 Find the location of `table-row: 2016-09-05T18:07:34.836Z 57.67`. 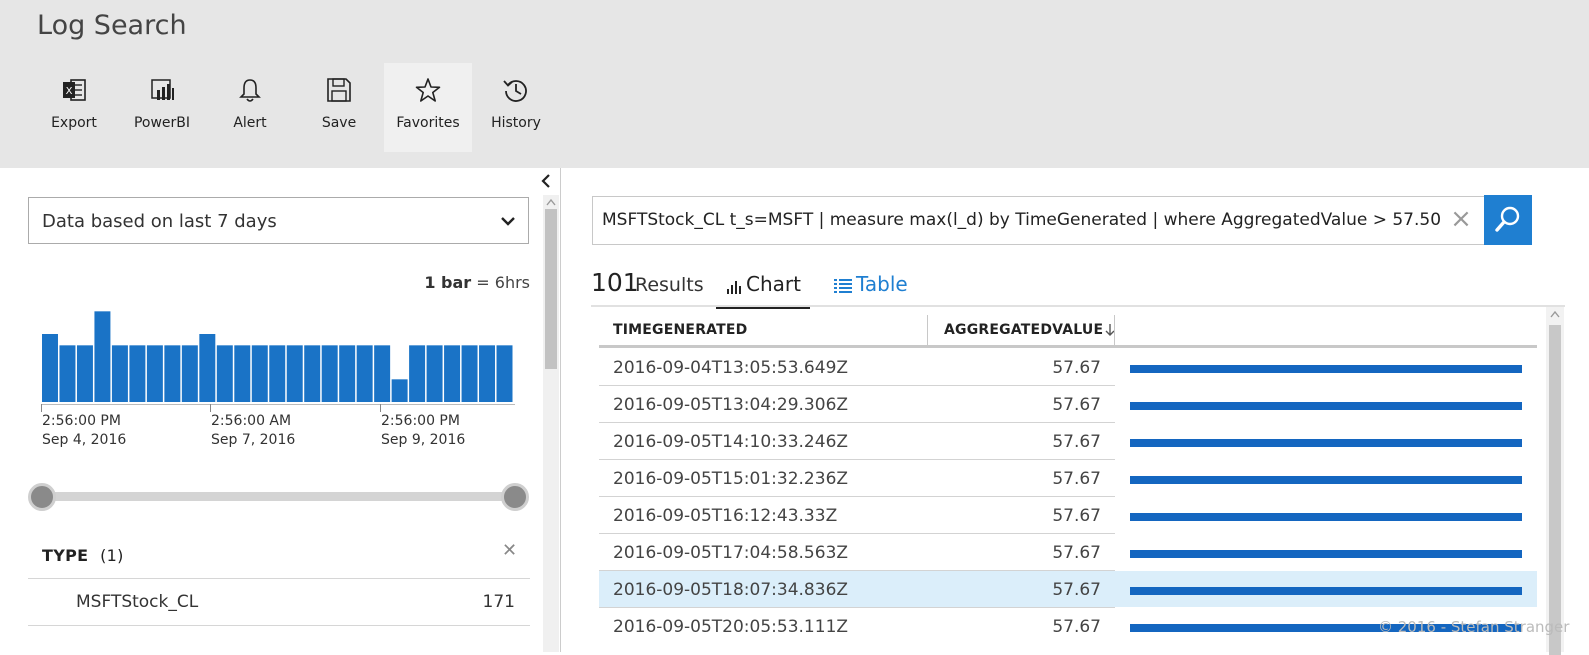

table-row: 2016-09-05T18:07:34.836Z 57.67 is located at coordinates (1068, 589).